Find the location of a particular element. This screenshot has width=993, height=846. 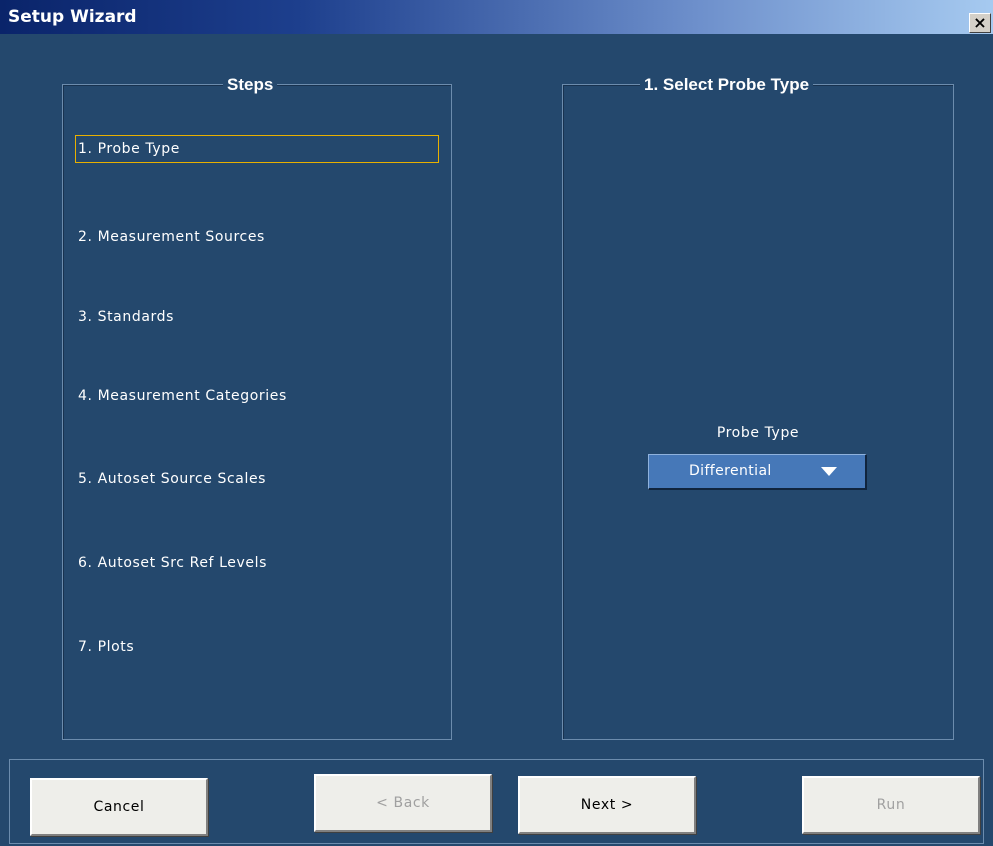

step-item-measurement-categories: 4. Measurement Categories is located at coordinates (257, 396).